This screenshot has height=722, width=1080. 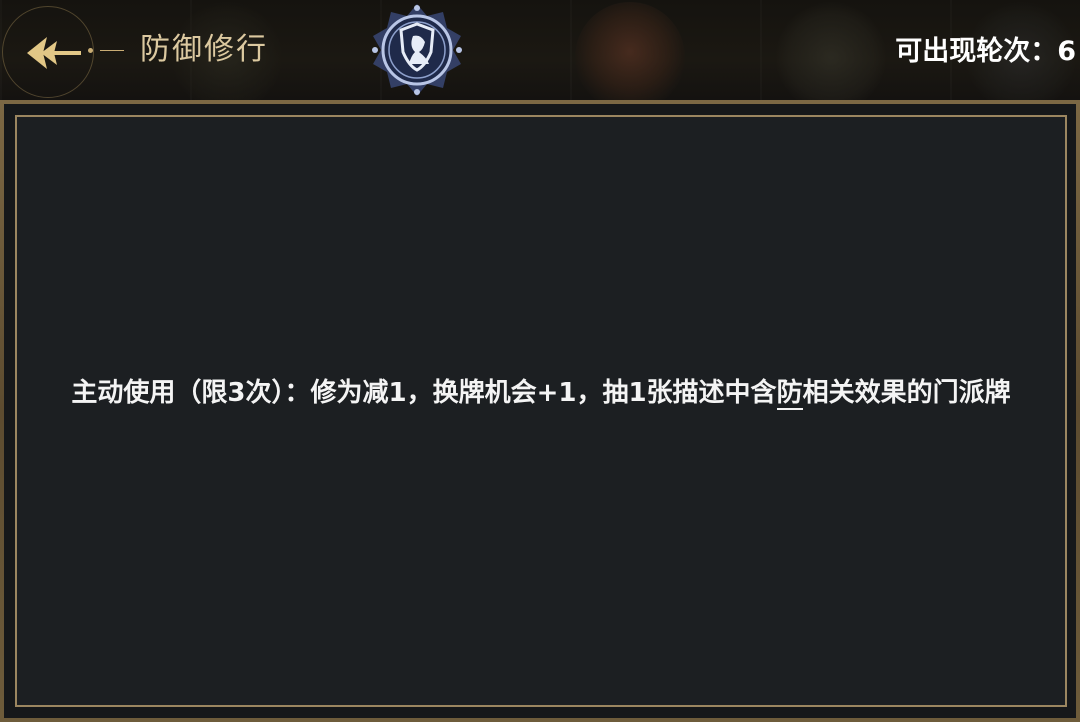 What do you see at coordinates (54, 53) in the screenshot?
I see `back-arrow-icon` at bounding box center [54, 53].